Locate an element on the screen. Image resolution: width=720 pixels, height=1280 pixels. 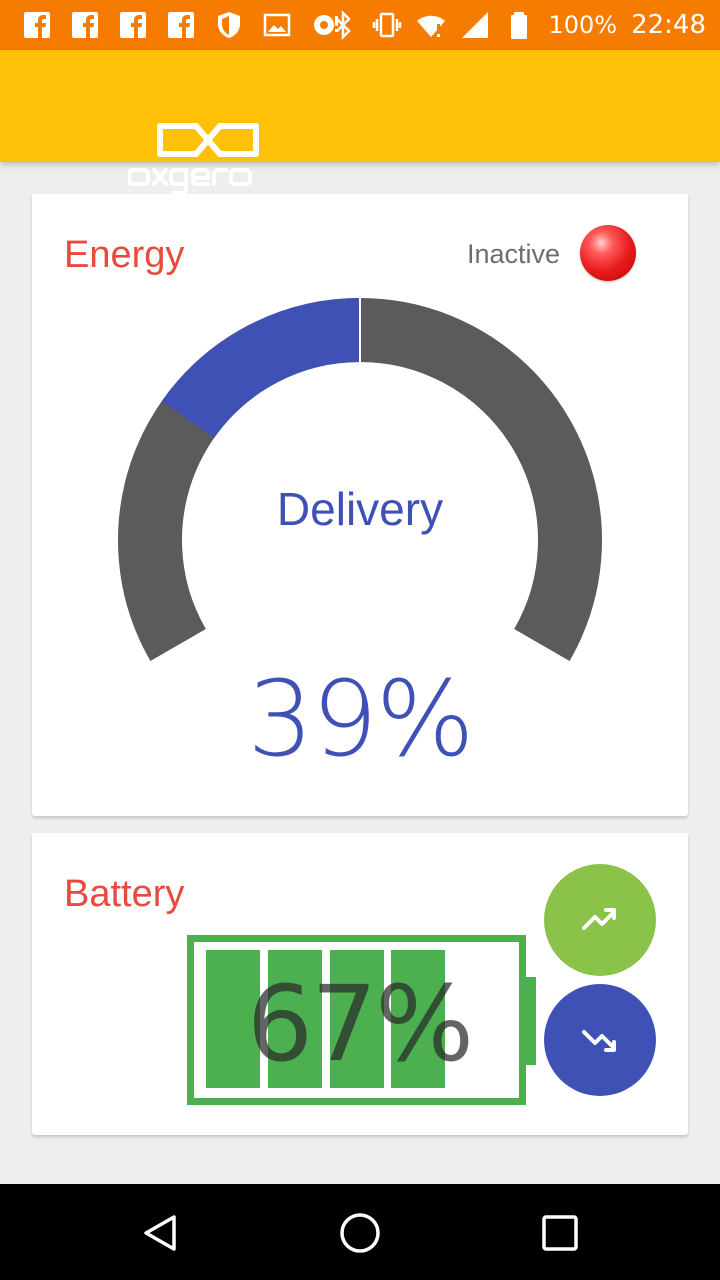
home-button is located at coordinates (360, 1233).